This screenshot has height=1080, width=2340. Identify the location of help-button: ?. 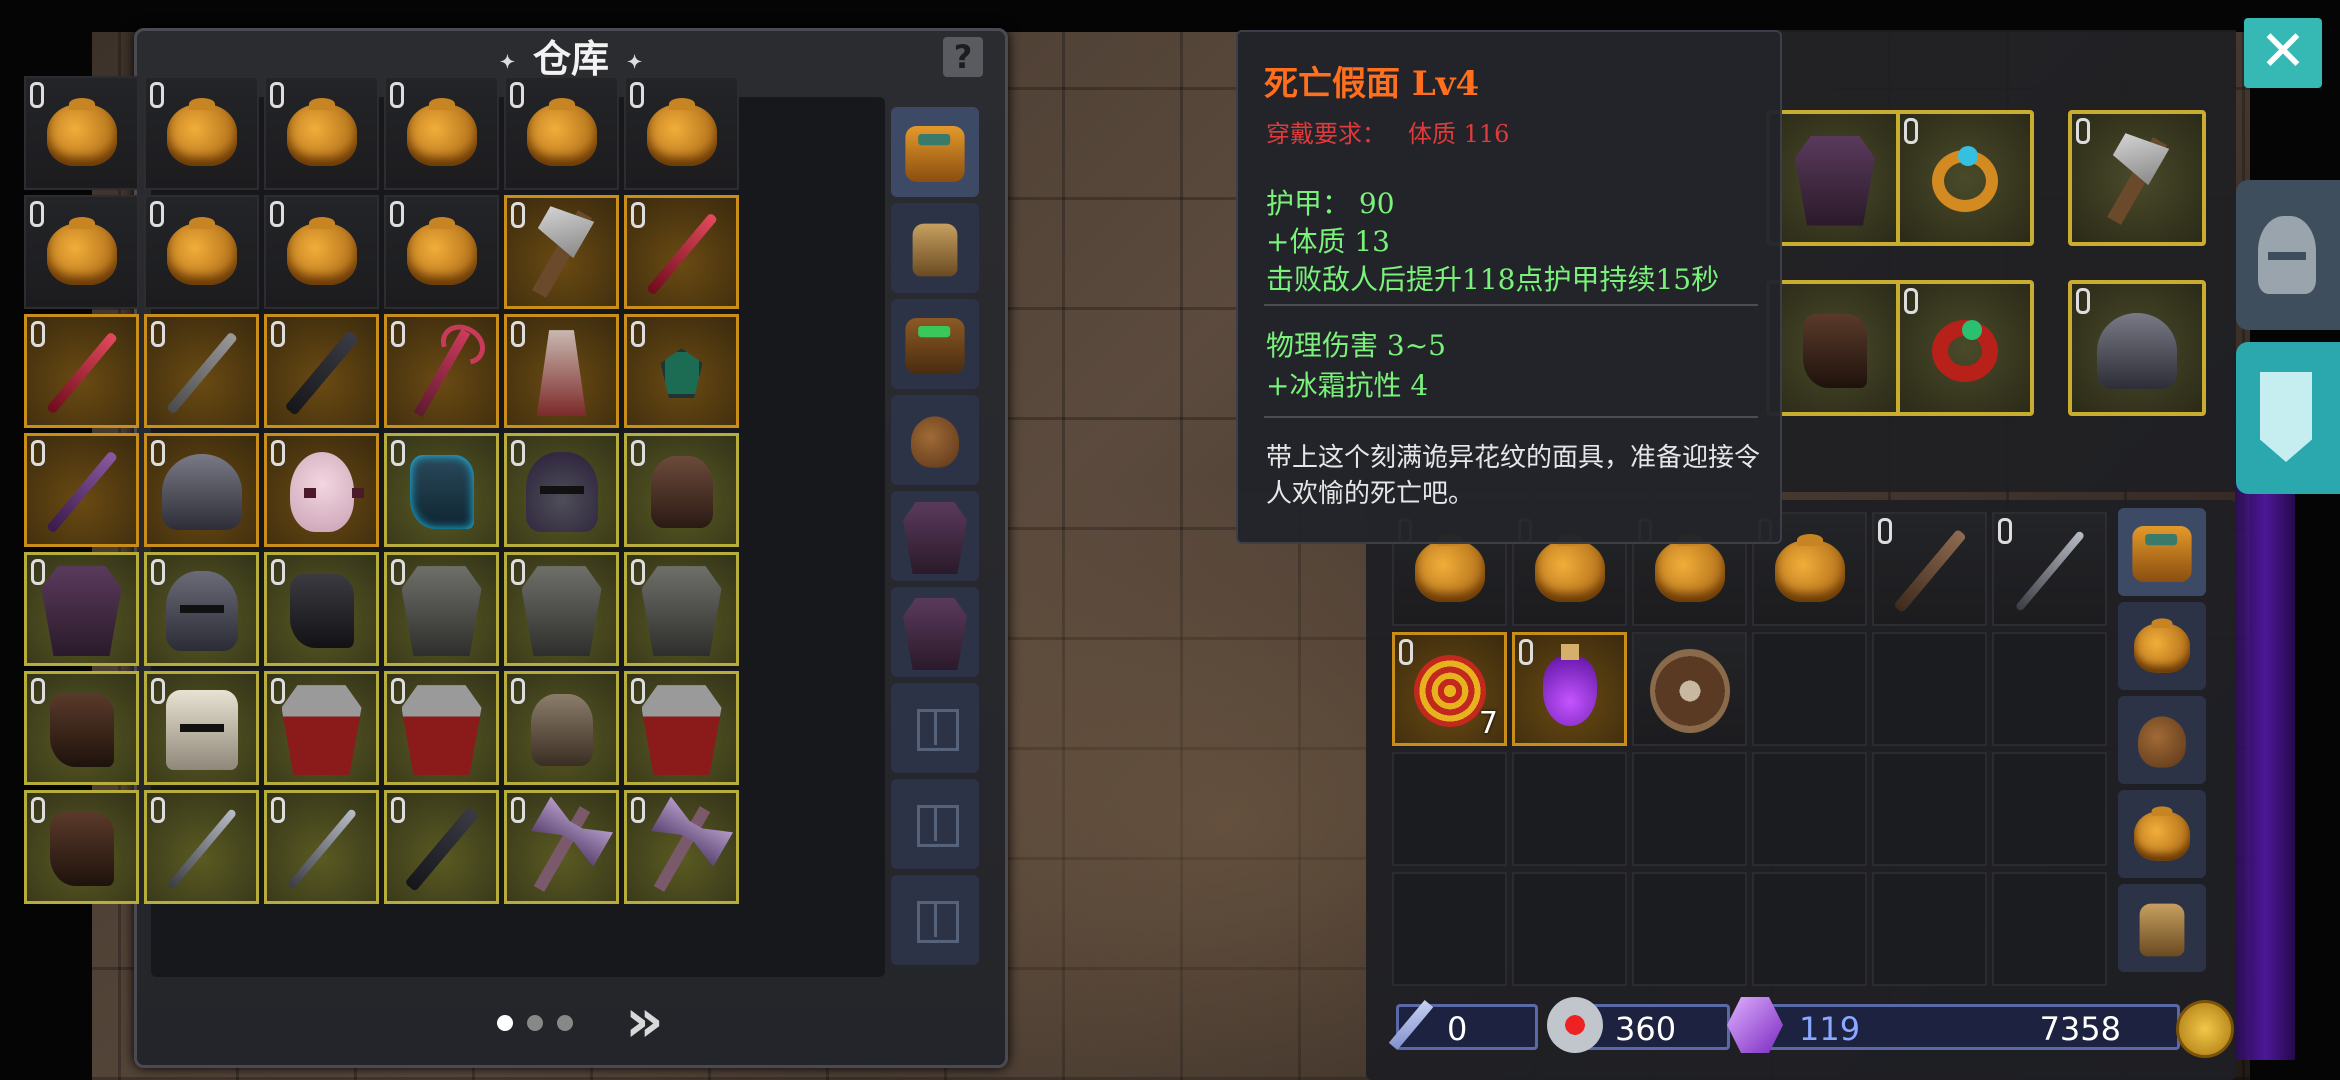
(963, 57).